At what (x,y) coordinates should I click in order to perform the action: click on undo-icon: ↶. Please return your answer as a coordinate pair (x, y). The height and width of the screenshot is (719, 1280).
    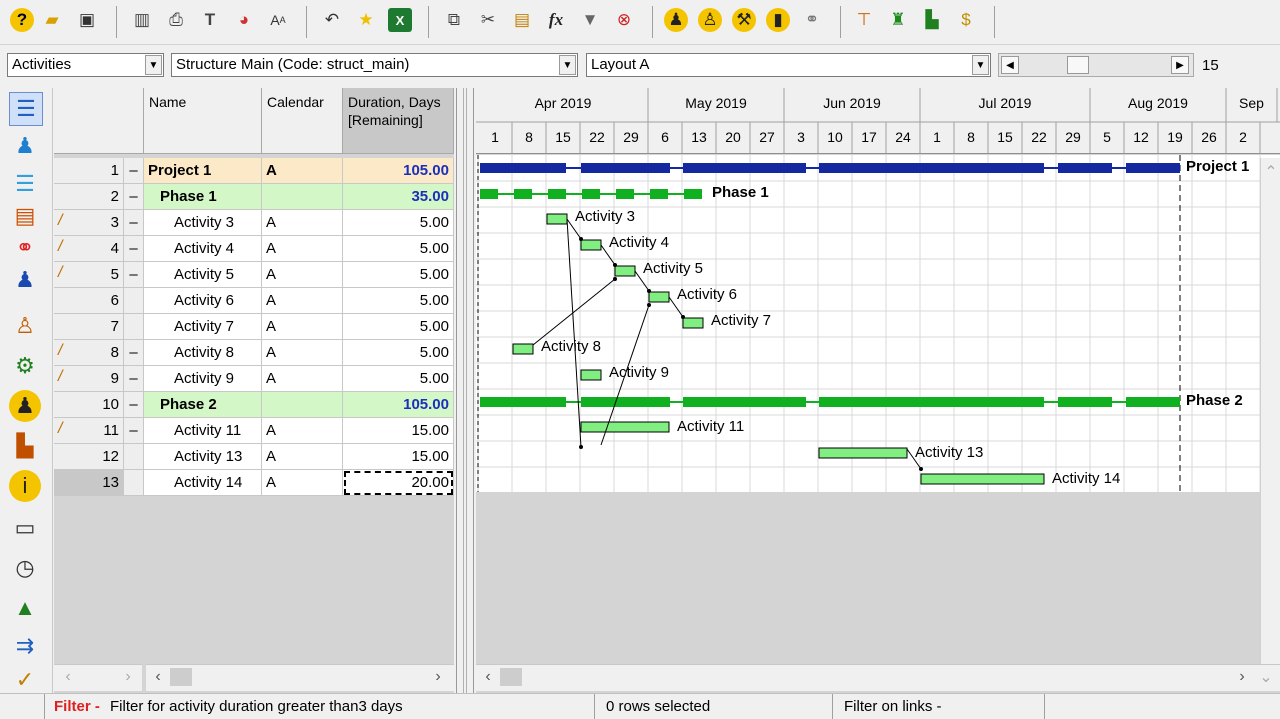
    Looking at the image, I should click on (332, 20).